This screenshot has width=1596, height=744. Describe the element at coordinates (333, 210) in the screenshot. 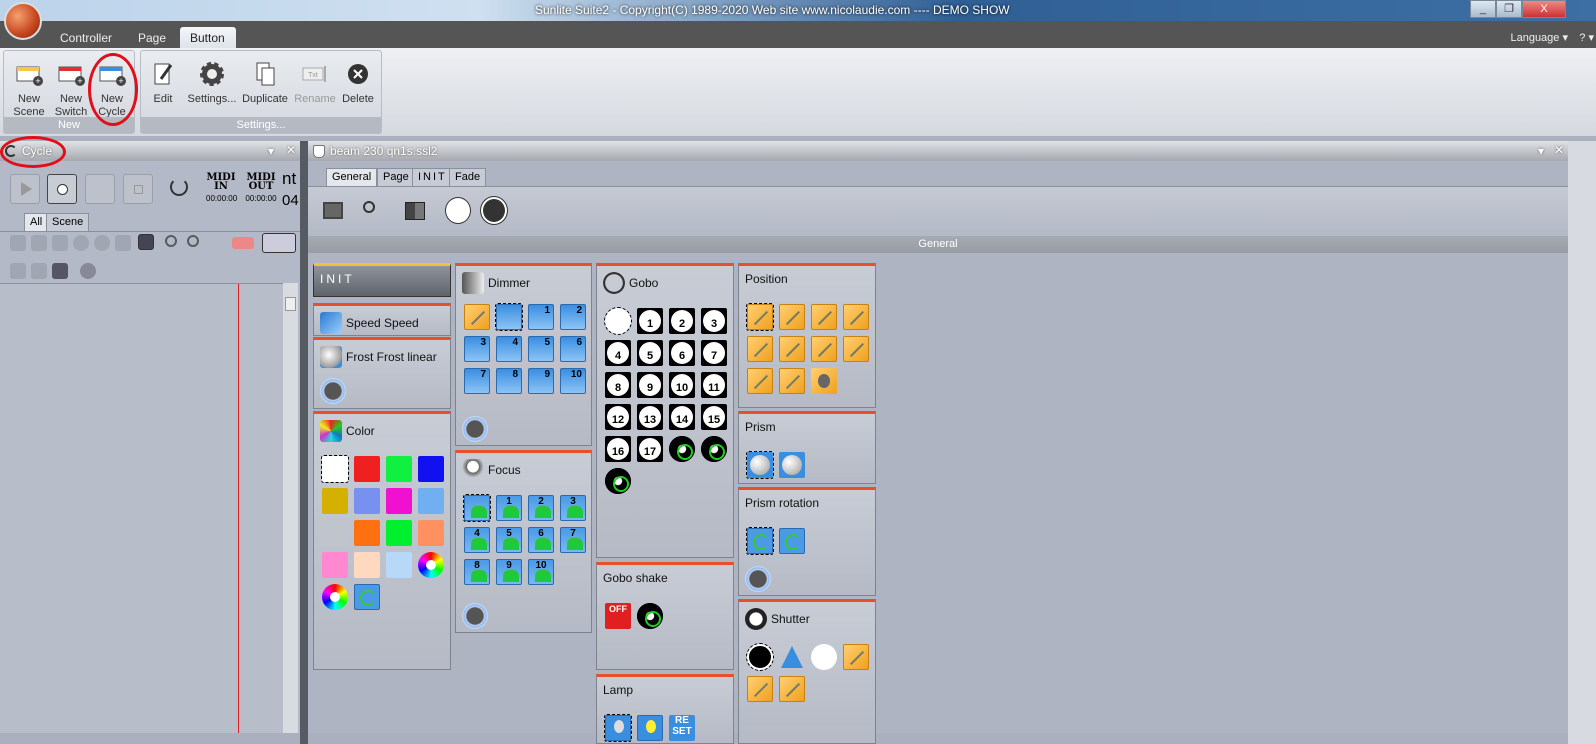

I see `fixture-view-icon` at that location.